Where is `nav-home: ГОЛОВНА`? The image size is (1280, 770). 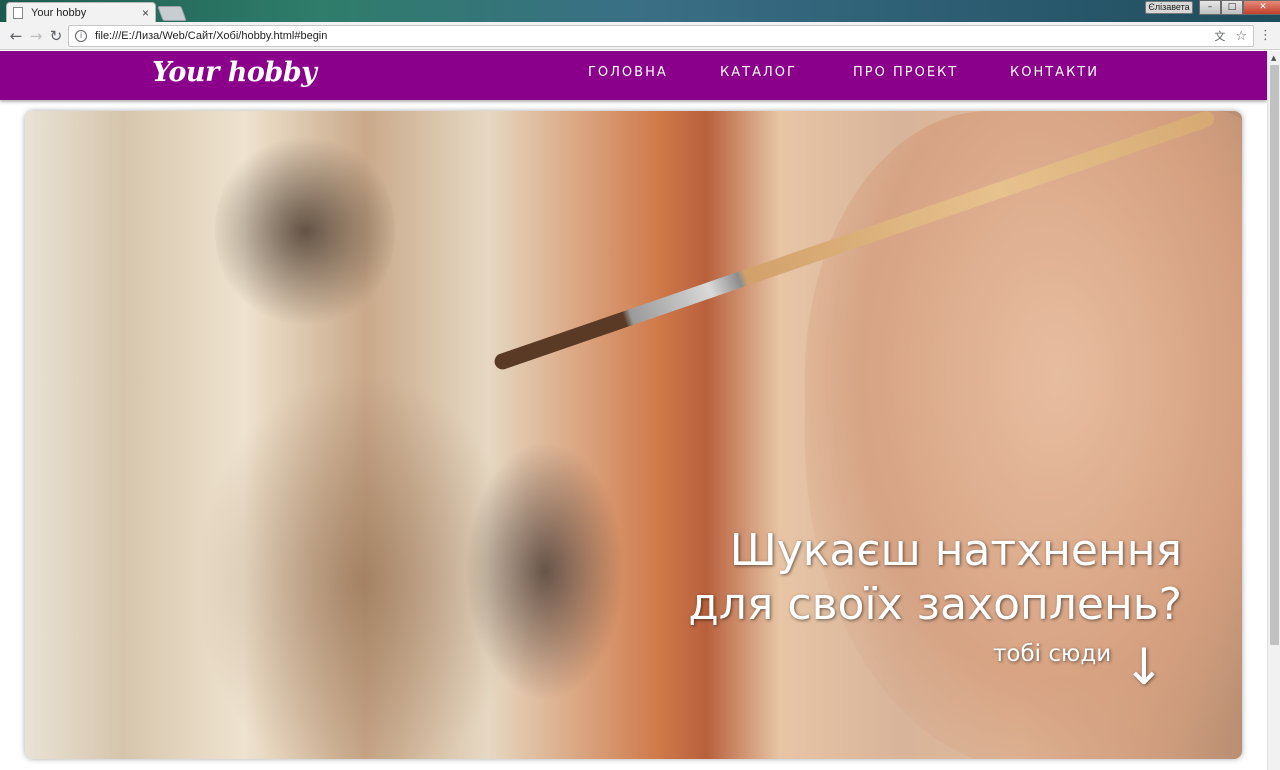
nav-home: ГОЛОВНА is located at coordinates (628, 72).